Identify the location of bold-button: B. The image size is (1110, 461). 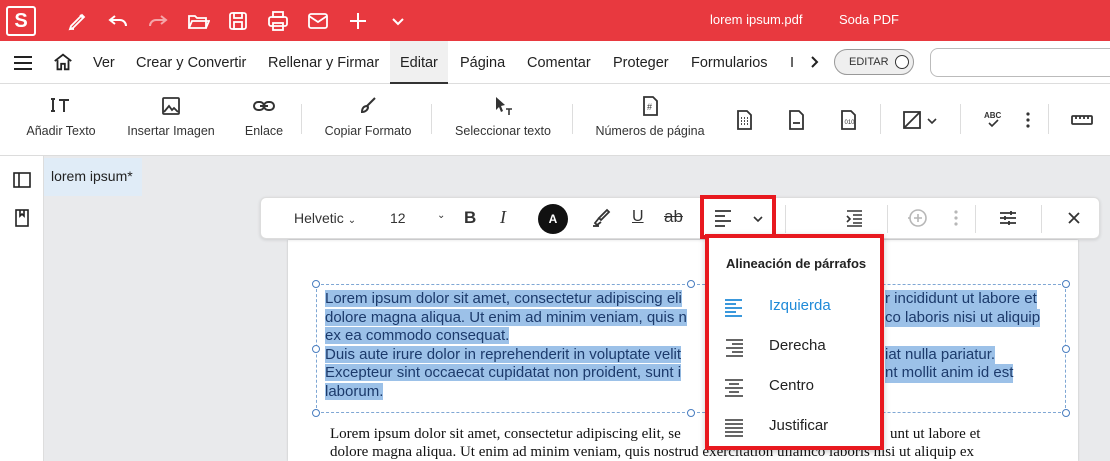
(470, 218).